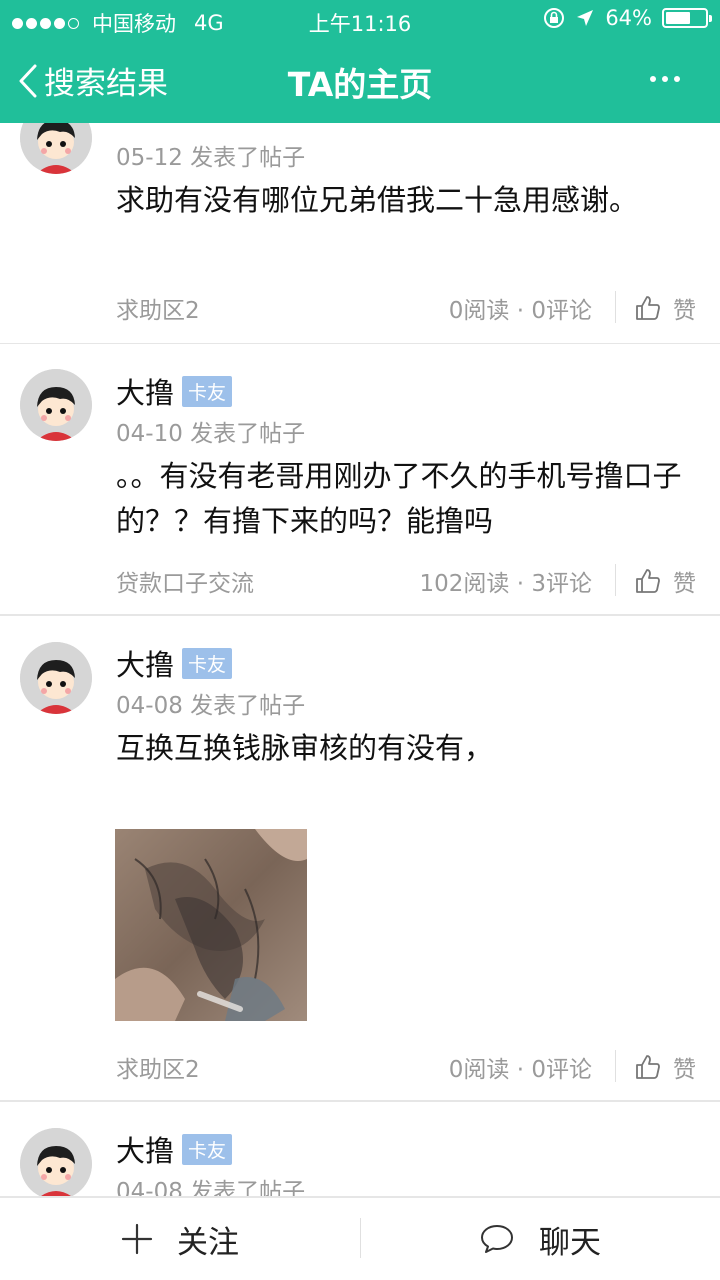 The width and height of the screenshot is (720, 1280). I want to click on location-arrow-icon, so click(585, 18).